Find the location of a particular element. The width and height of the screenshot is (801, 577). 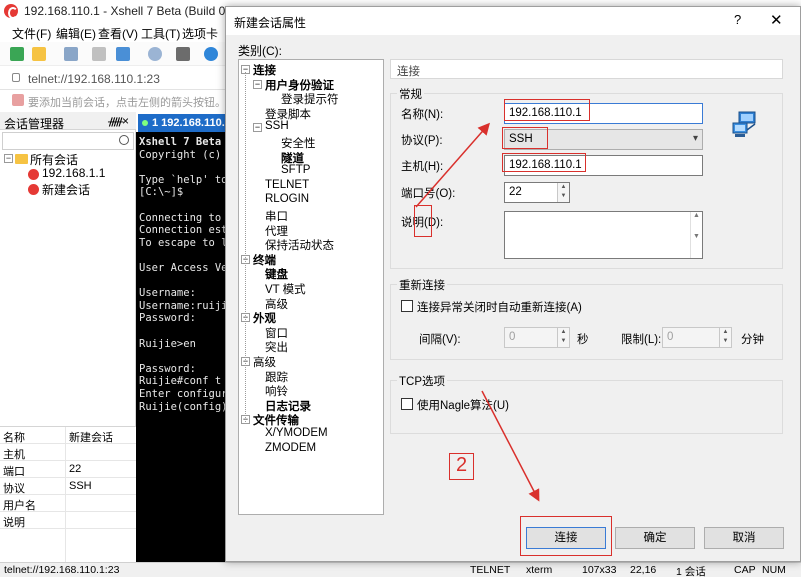

status-num: NUM is located at coordinates (774, 570).